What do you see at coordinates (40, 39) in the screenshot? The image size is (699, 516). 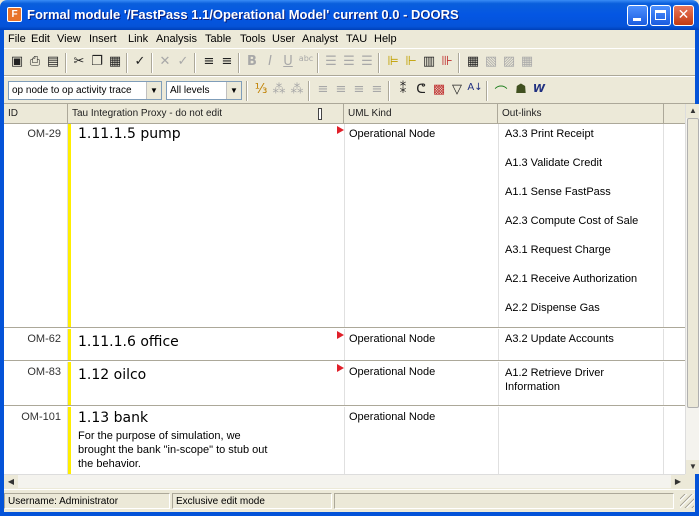 I see `menu-edit: Edit` at bounding box center [40, 39].